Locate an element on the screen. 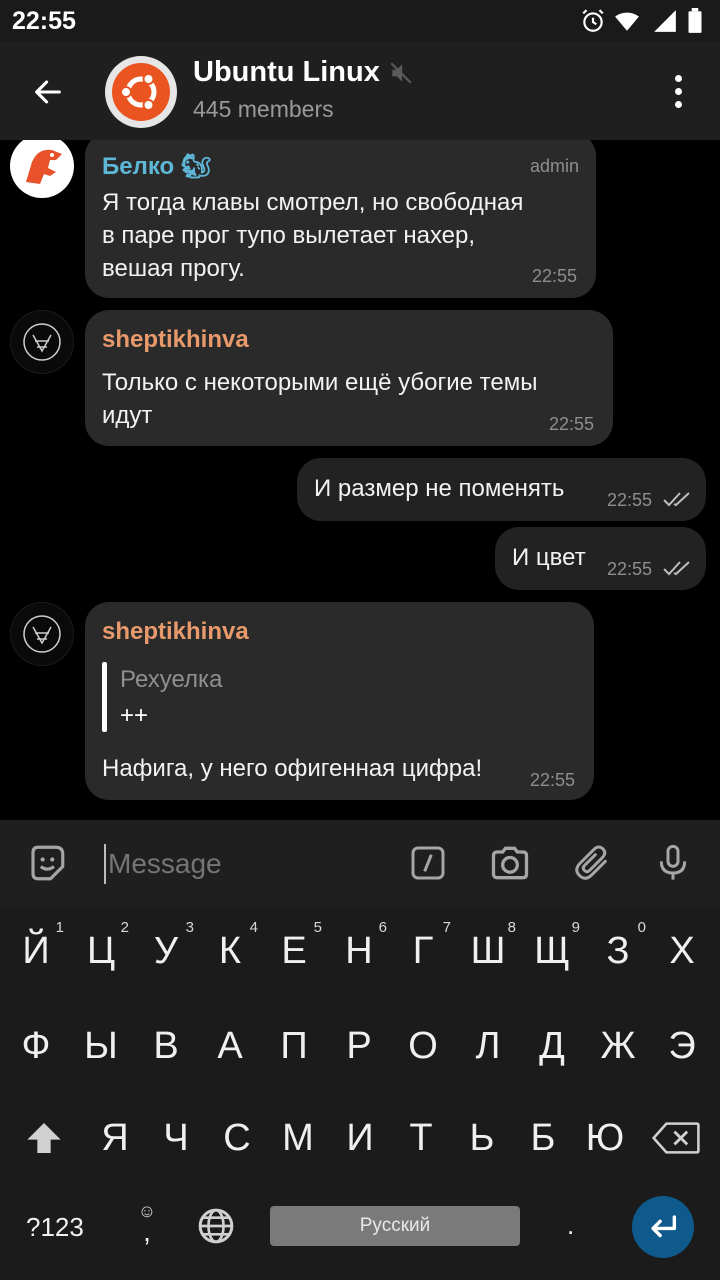 This screenshot has width=720, height=1280. comma-key: ☺ , is located at coordinates (147, 1224).